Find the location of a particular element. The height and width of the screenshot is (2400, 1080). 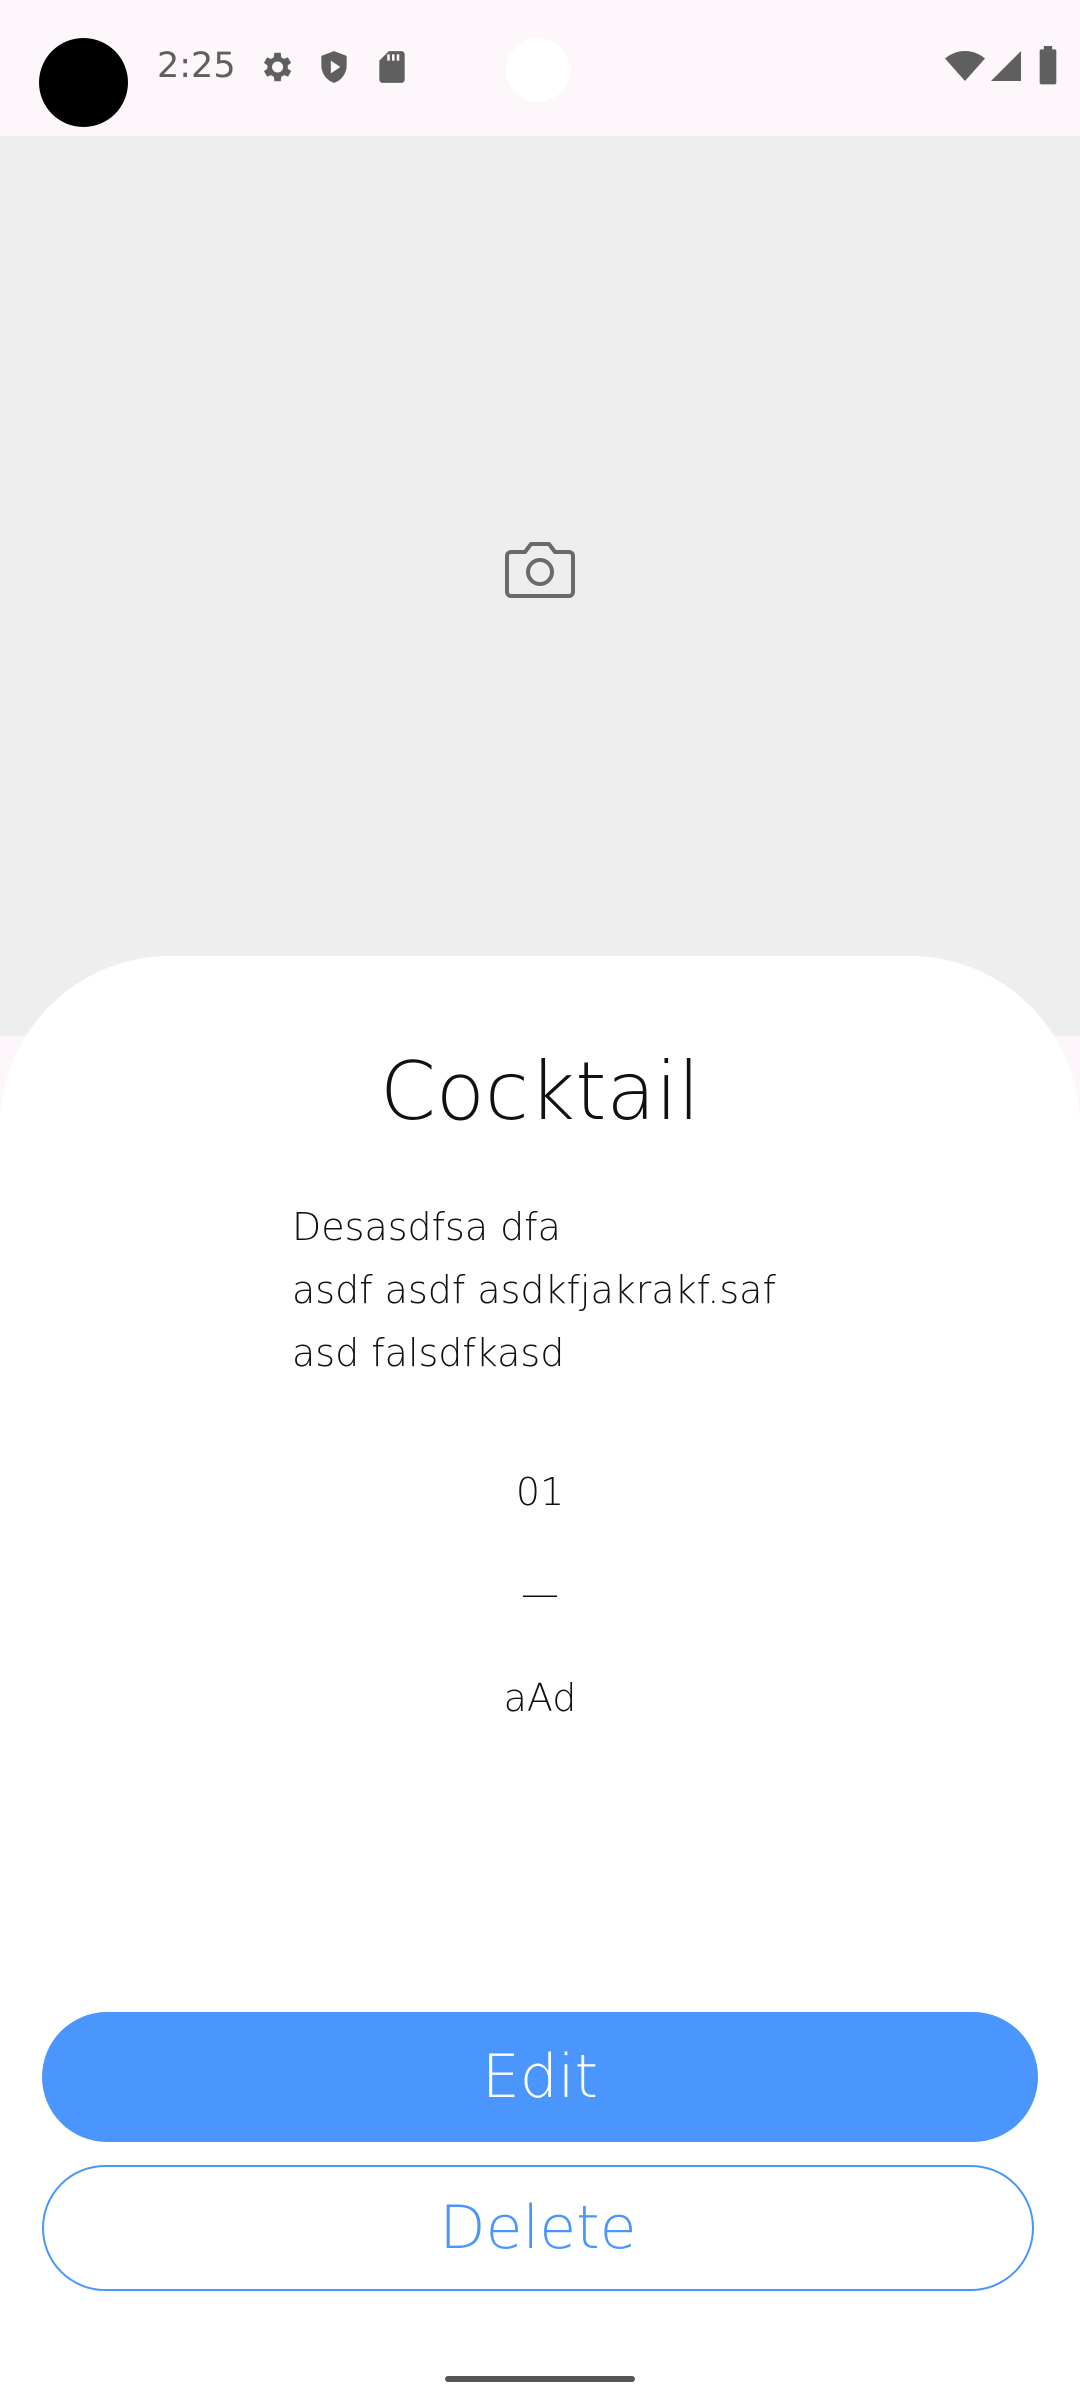

delete-button: Delete is located at coordinates (538, 2228).